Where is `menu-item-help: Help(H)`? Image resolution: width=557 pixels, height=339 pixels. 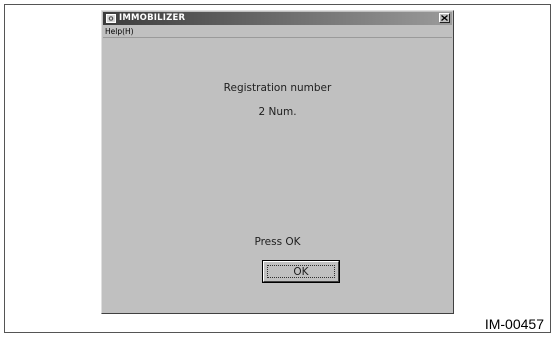 menu-item-help: Help(H) is located at coordinates (119, 31).